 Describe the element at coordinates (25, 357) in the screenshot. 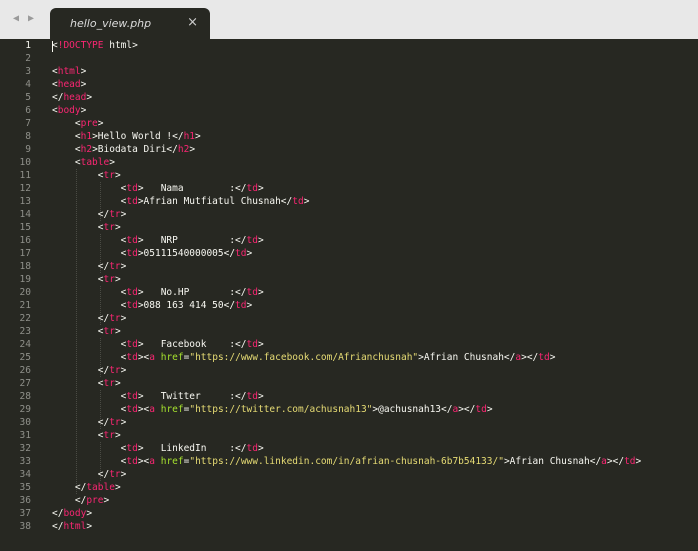

I see `line-number: 25` at that location.